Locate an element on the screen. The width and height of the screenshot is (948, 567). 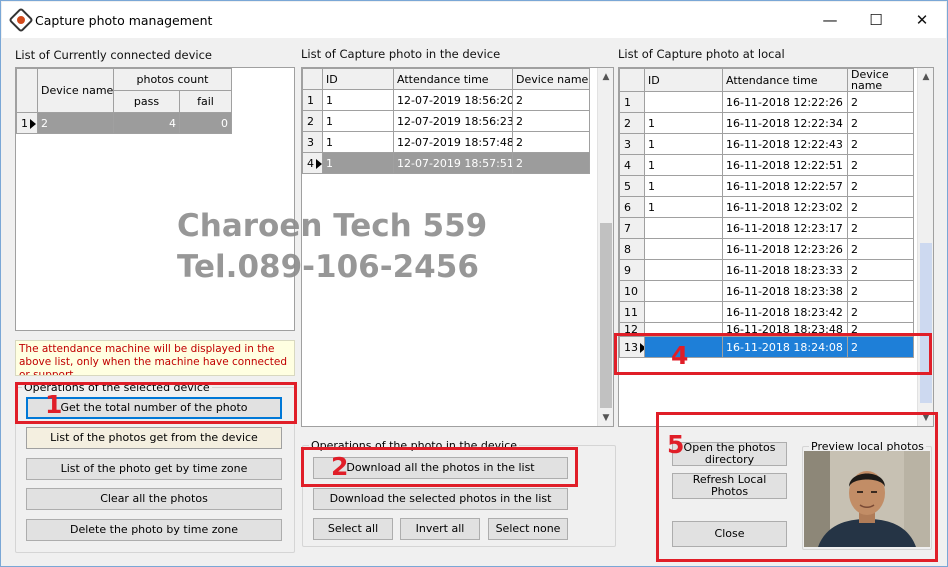
table-row: 11 16-11-2018 18:23:42 2 is located at coordinates (766, 312).